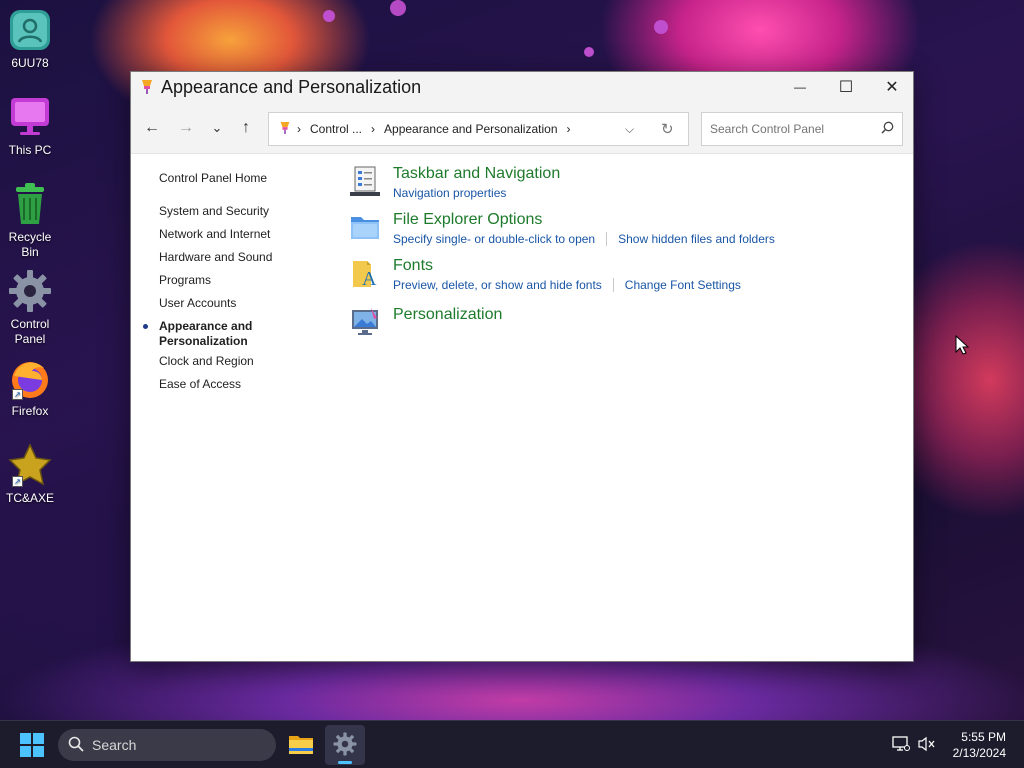 This screenshot has height=768, width=1024. Describe the element at coordinates (145, 326) in the screenshot. I see `active-bullet-icon` at that location.